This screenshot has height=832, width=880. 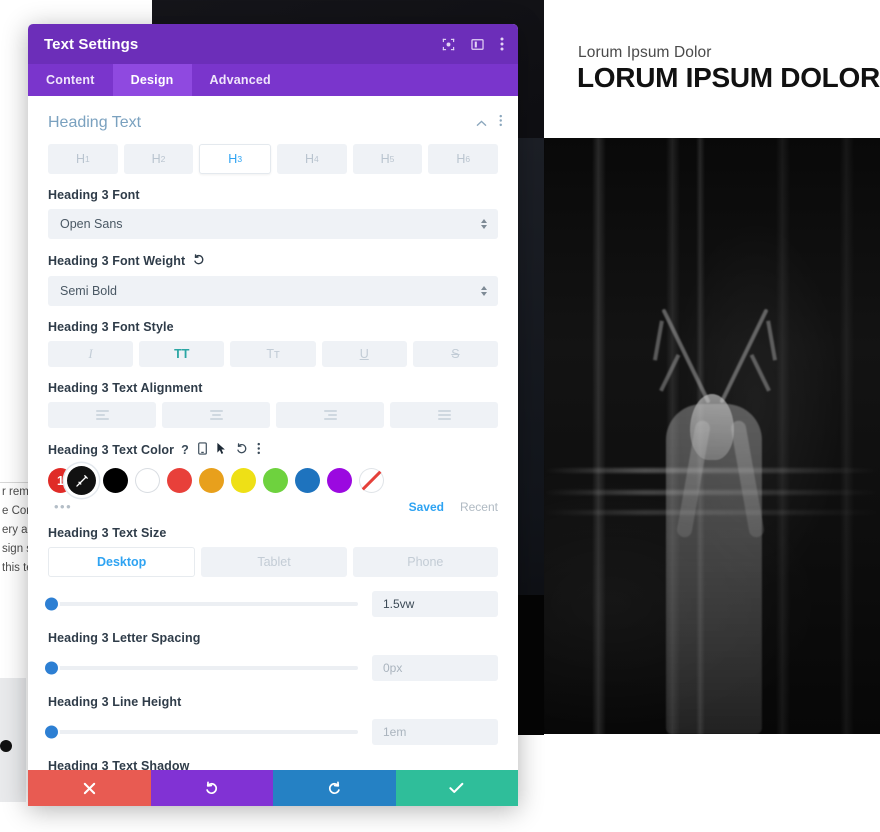 I want to click on heading-text-alignment-label: Heading 3 Text Alignment, so click(x=125, y=388).